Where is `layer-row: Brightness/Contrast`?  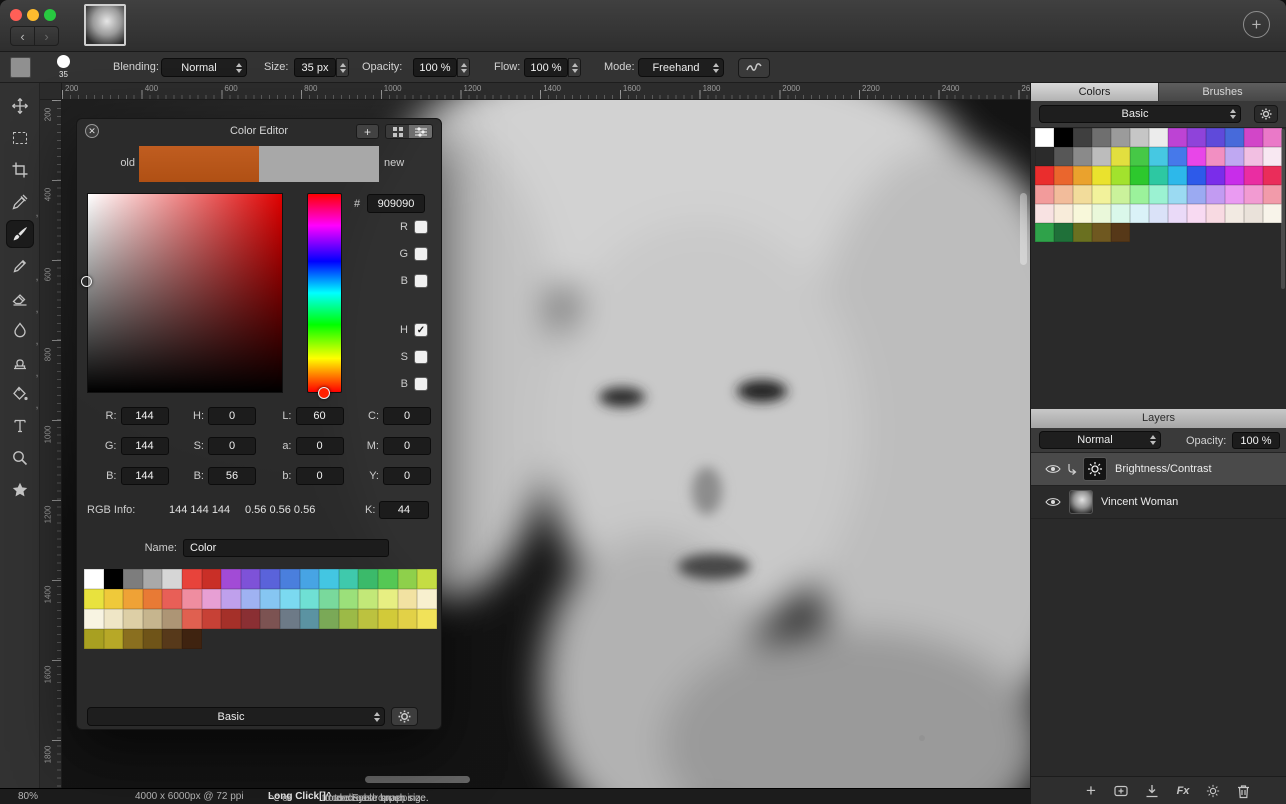
layer-row: Brightness/Contrast is located at coordinates (1158, 469).